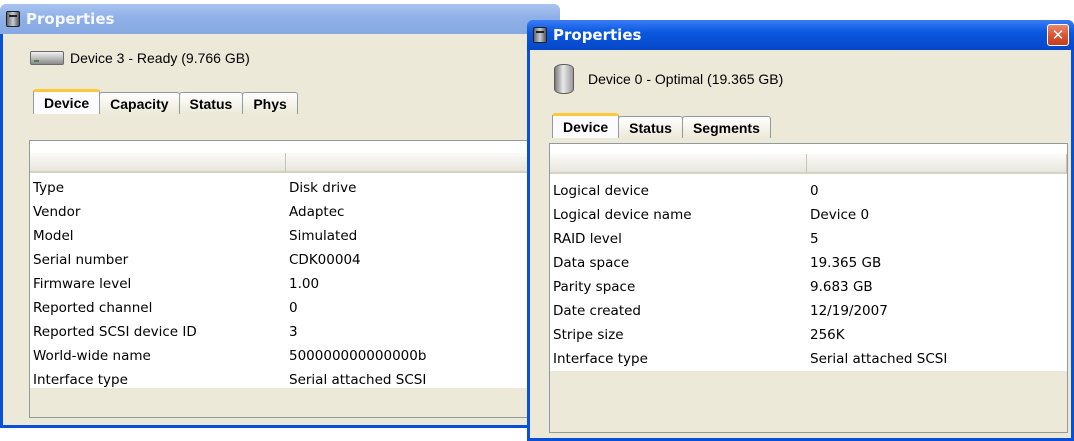  I want to click on table-row: Date created 12/19/2007, so click(808, 311).